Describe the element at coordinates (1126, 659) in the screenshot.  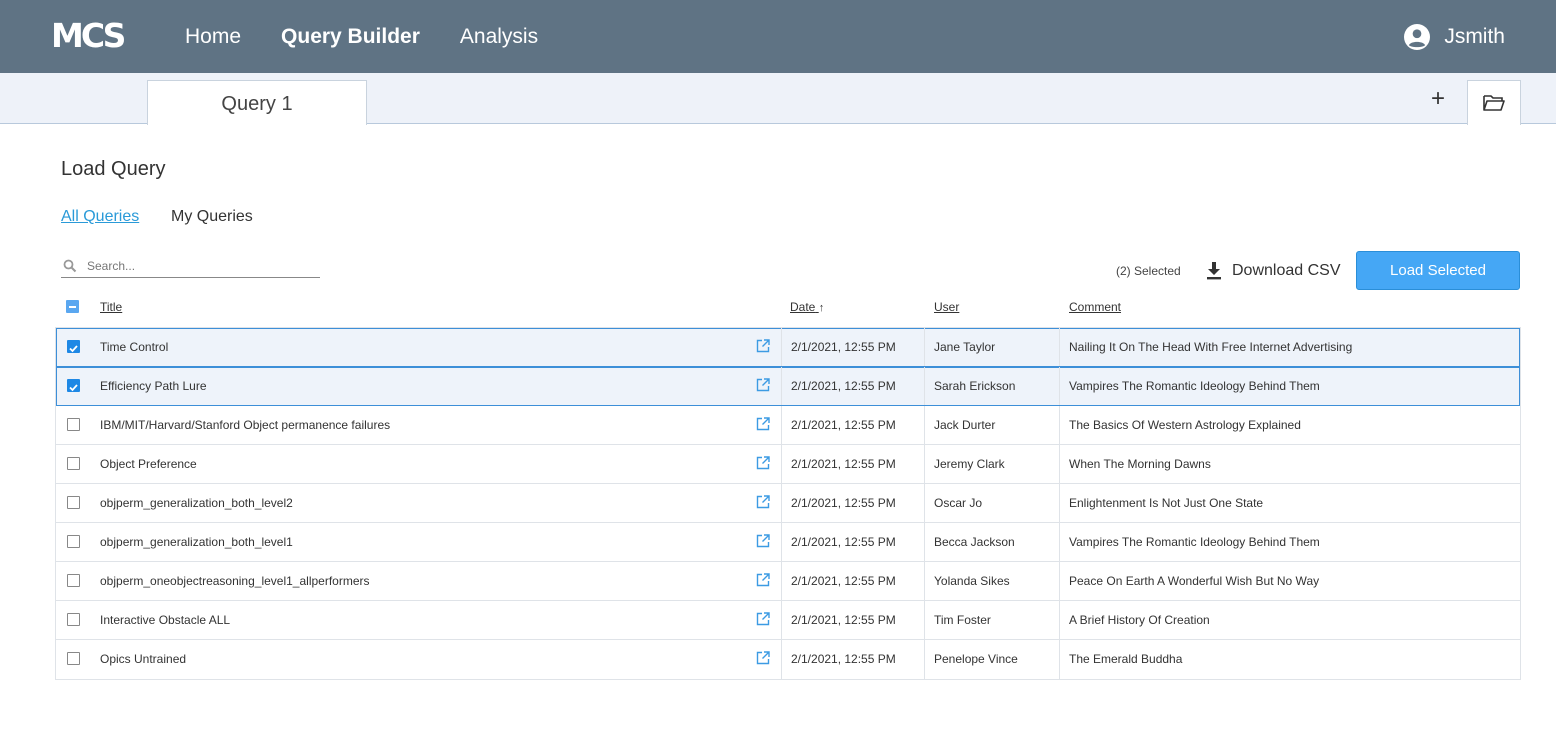
I see `row-comment: The Emerald Buddha` at that location.